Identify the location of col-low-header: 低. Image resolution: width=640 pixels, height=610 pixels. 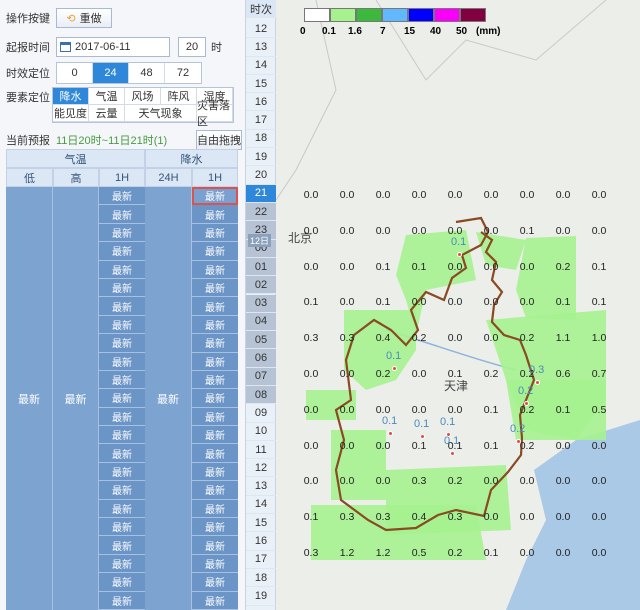
(29, 177).